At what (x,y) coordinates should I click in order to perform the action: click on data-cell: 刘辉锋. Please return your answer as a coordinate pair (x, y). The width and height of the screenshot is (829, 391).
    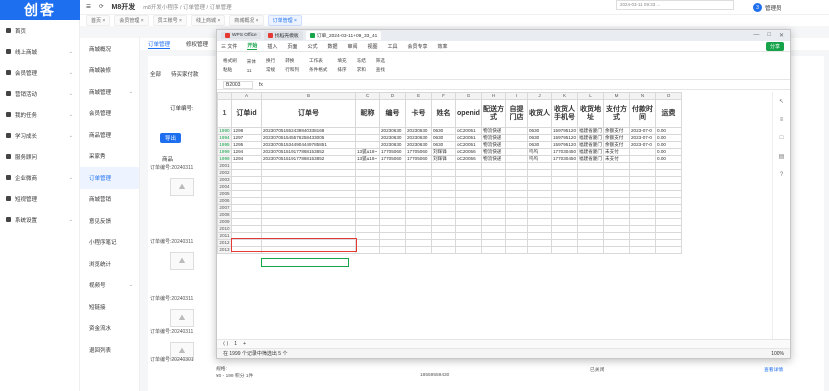
    Looking at the image, I should click on (443, 152).